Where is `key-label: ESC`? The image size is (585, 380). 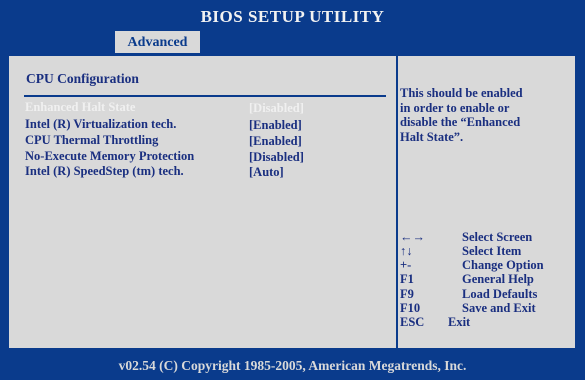
key-label: ESC is located at coordinates (412, 322).